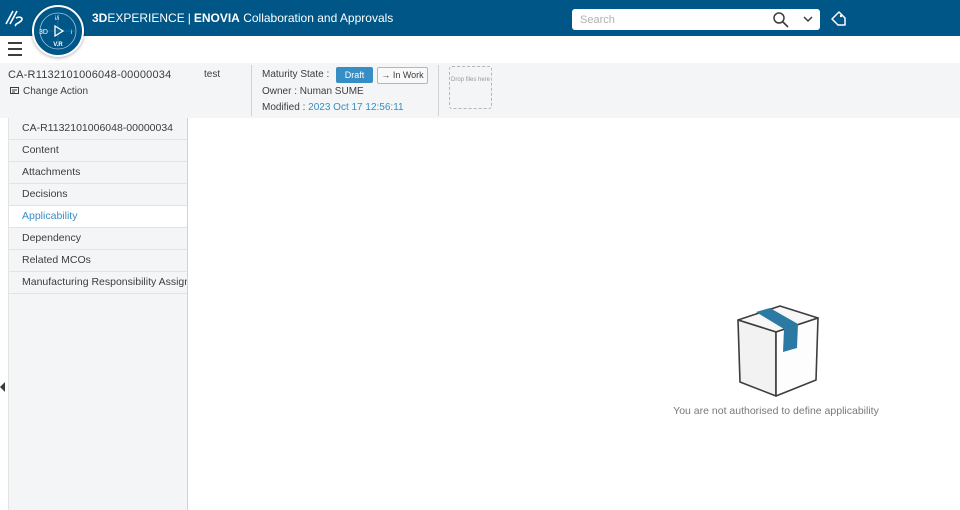  What do you see at coordinates (56, 91) in the screenshot?
I see `object-type-label: Change Action` at bounding box center [56, 91].